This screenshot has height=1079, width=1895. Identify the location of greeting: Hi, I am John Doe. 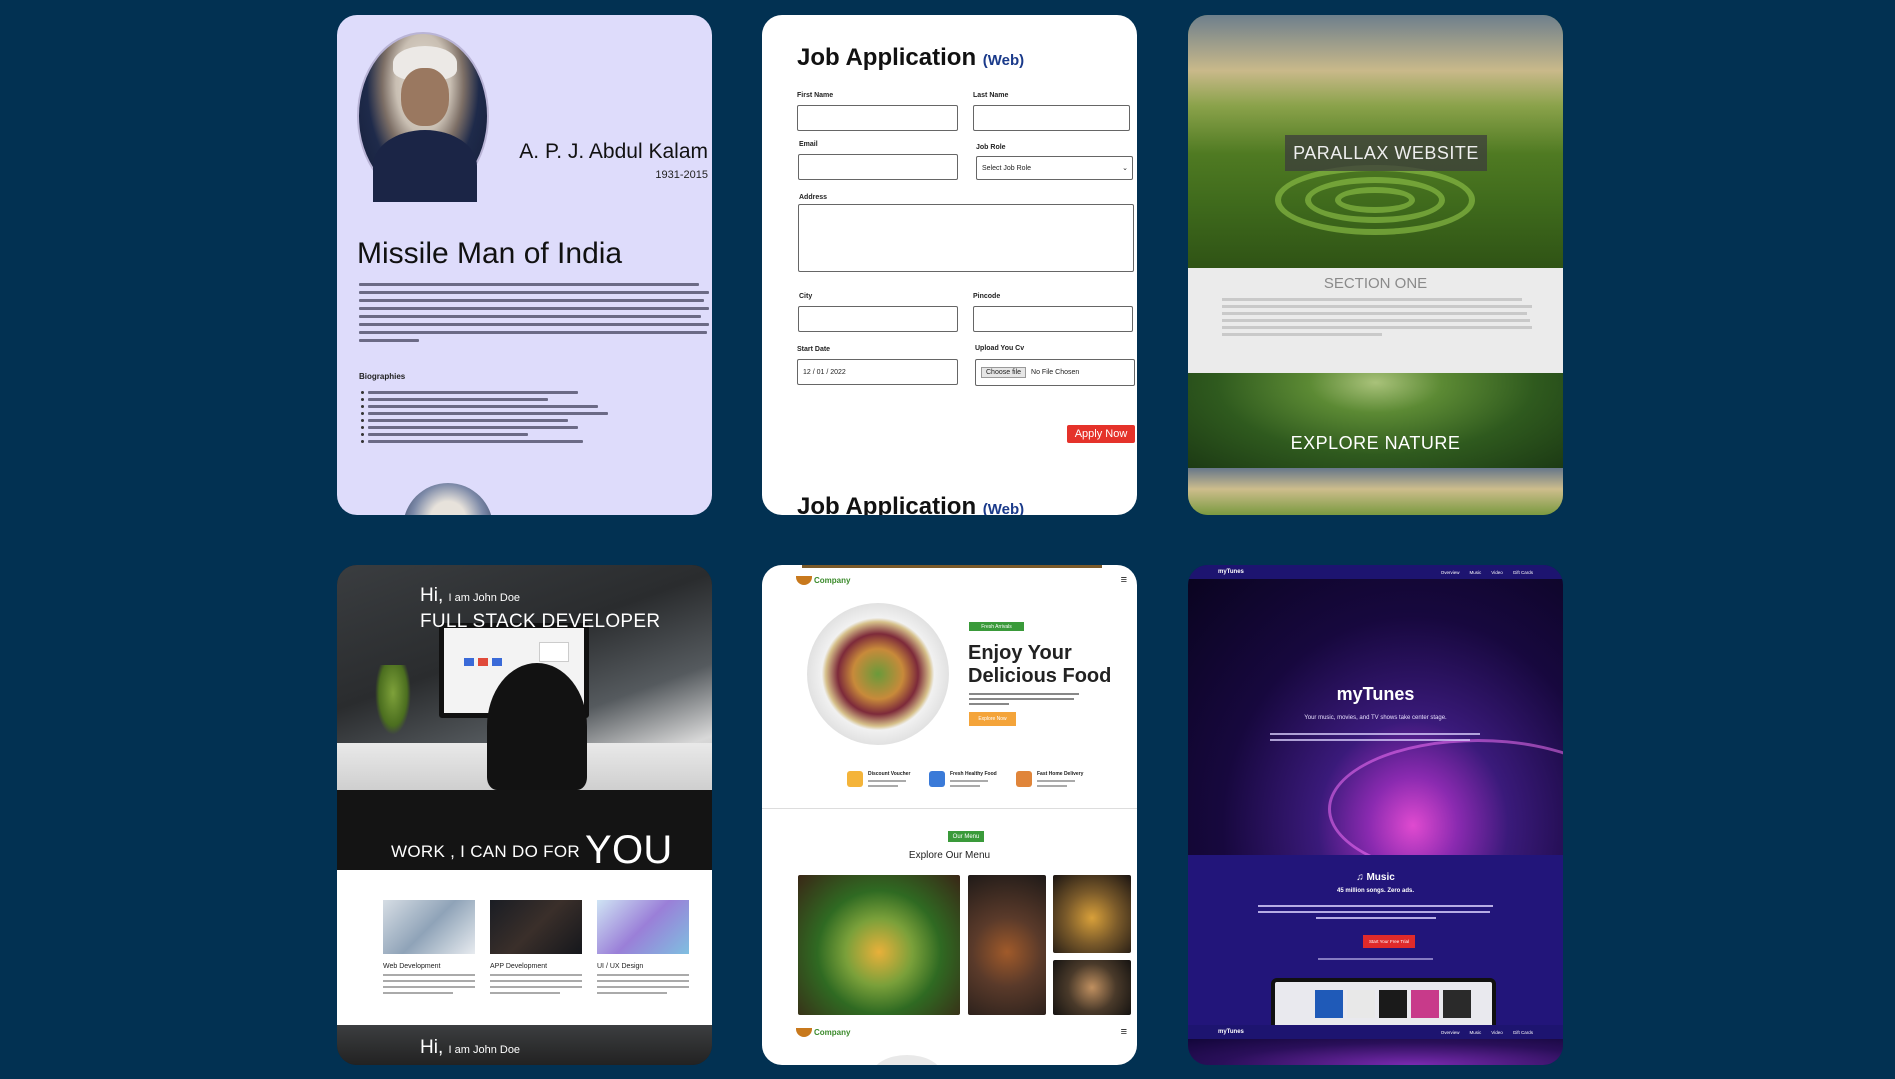
(470, 595).